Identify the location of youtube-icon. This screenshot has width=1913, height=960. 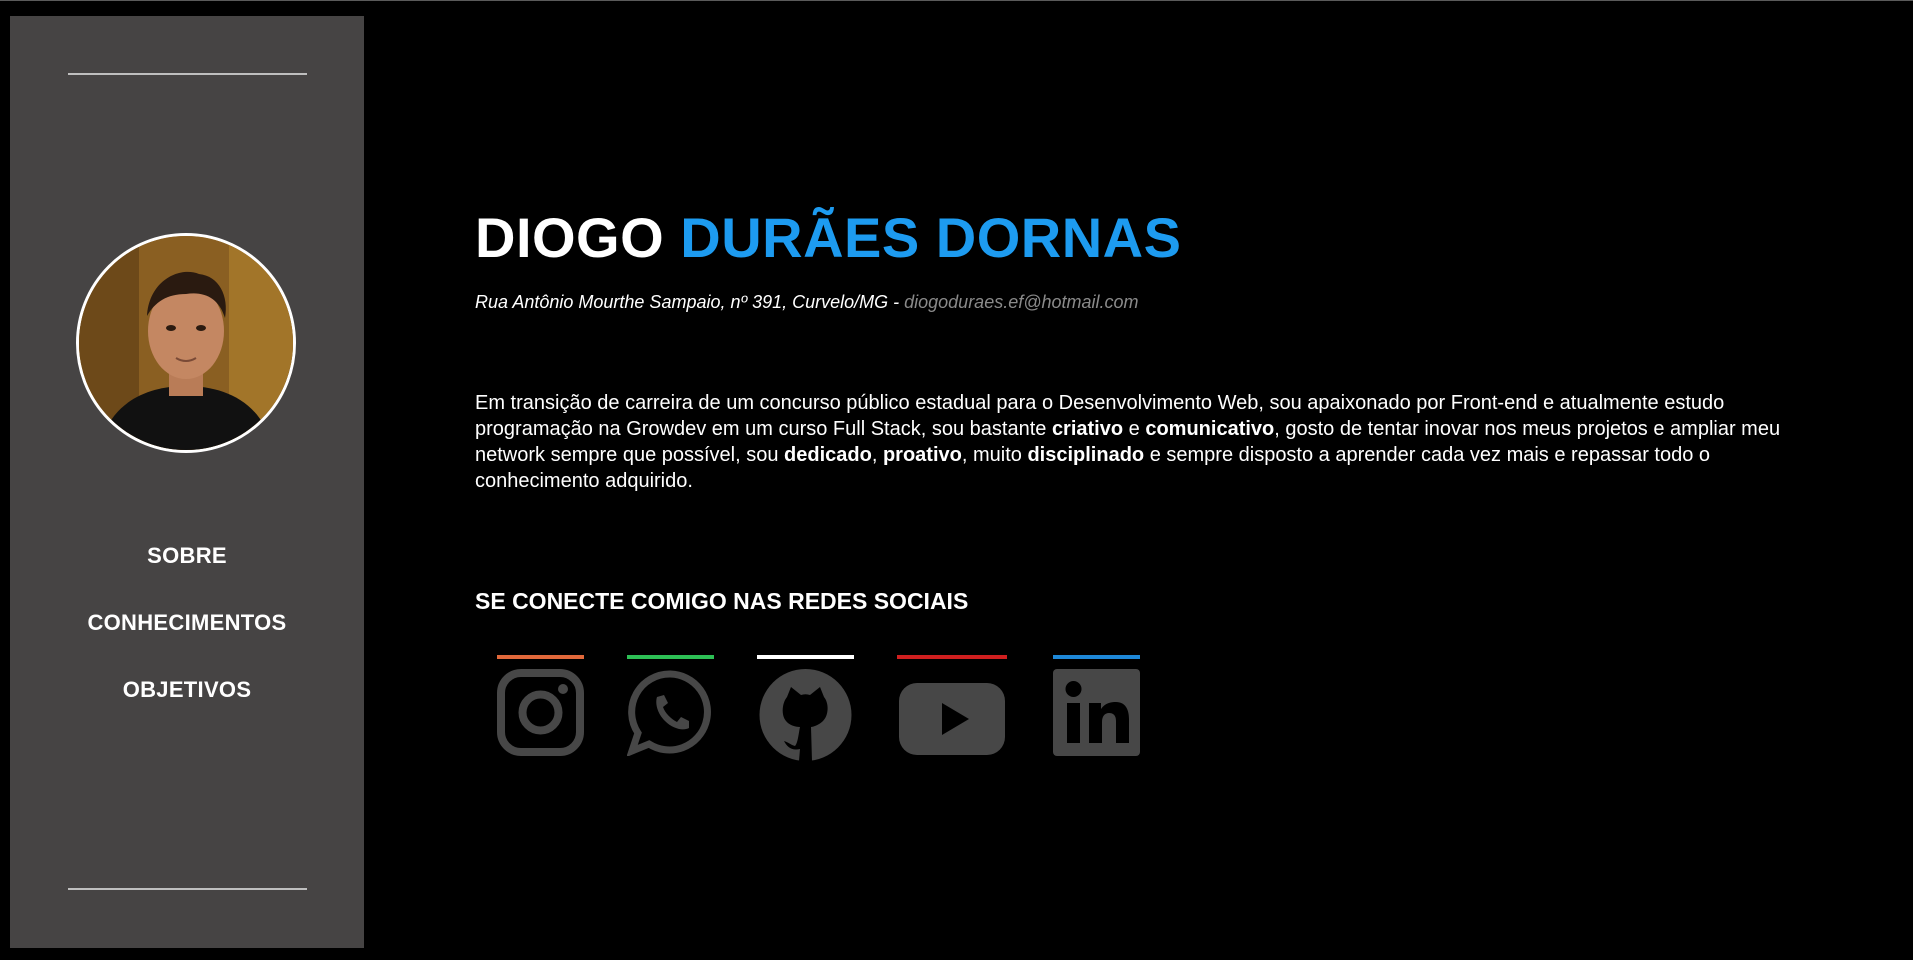
(952, 719).